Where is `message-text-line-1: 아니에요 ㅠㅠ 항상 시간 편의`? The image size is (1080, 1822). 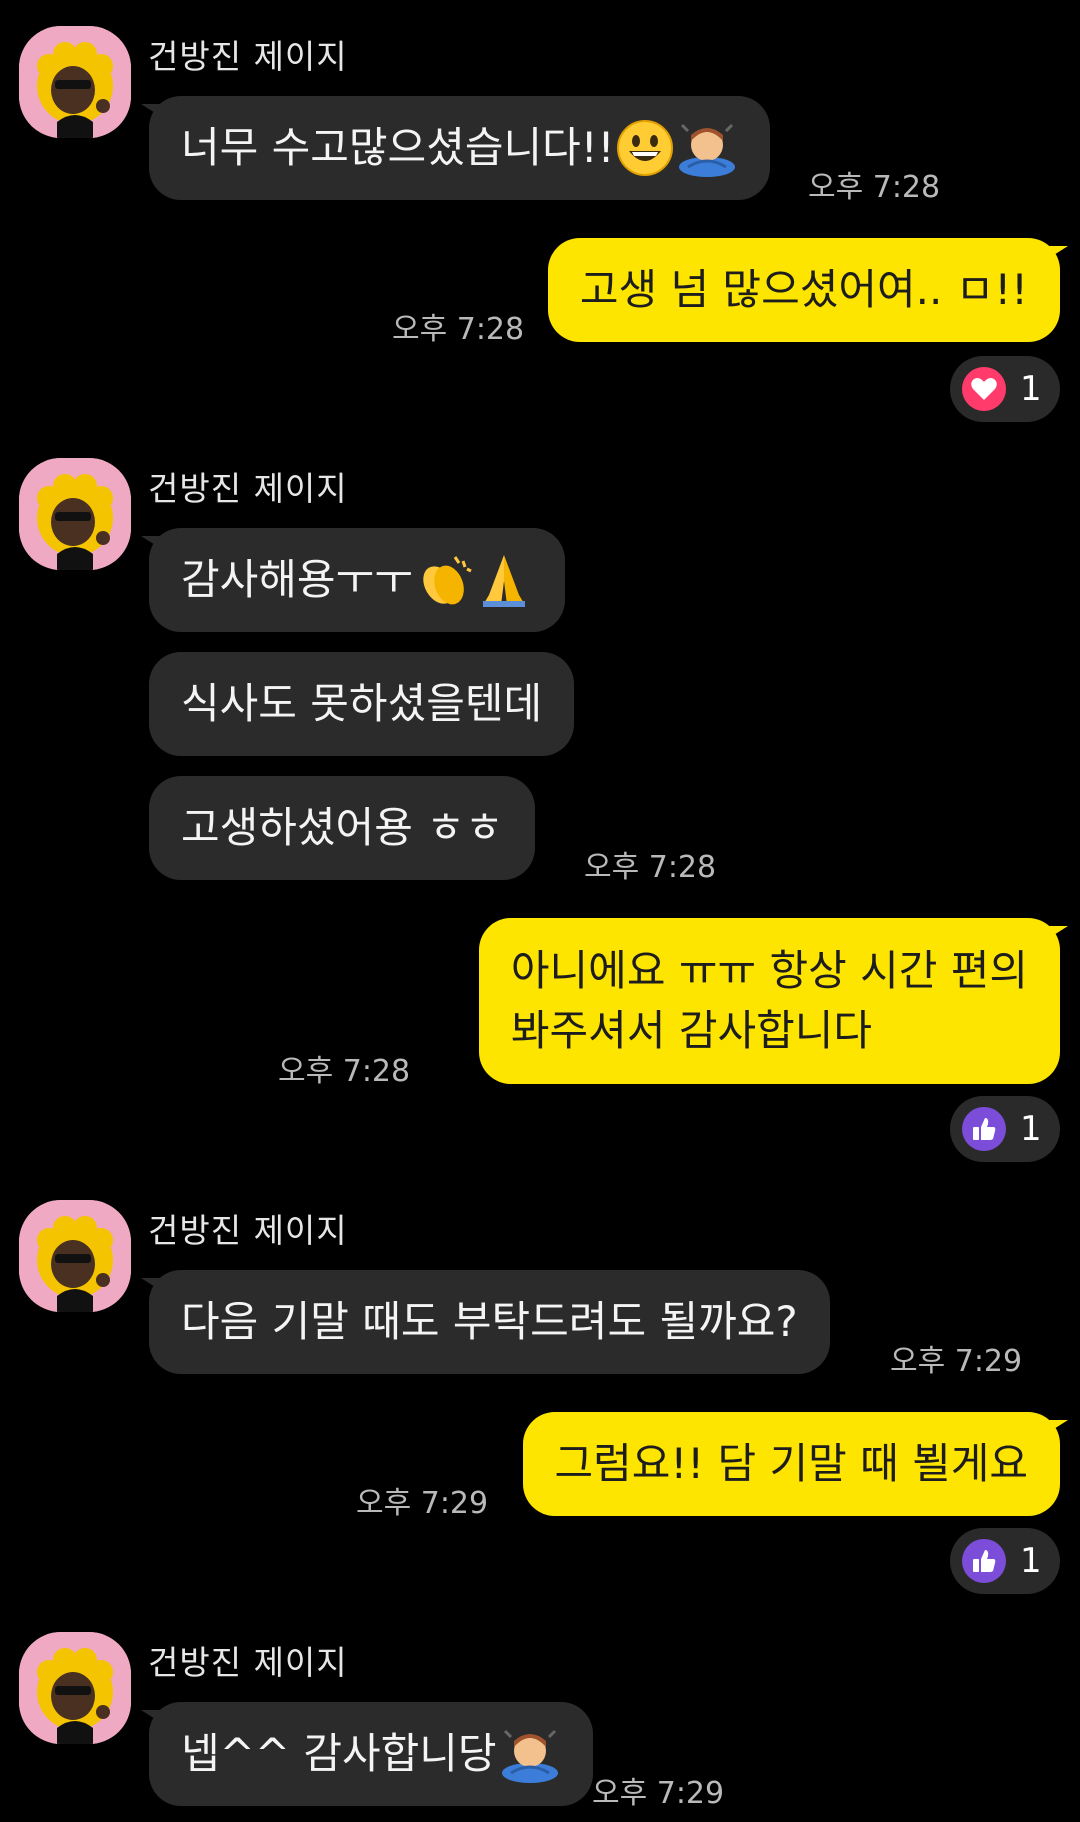
message-text-line-1: 아니에요 ㅠㅠ 항상 시간 편의 is located at coordinates (769, 970).